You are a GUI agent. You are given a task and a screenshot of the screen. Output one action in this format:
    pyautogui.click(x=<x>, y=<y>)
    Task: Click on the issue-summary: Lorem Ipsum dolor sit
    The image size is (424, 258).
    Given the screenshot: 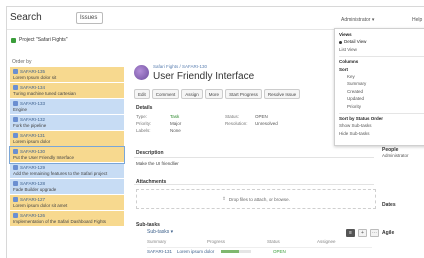 What is the action you would take?
    pyautogui.click(x=35, y=77)
    